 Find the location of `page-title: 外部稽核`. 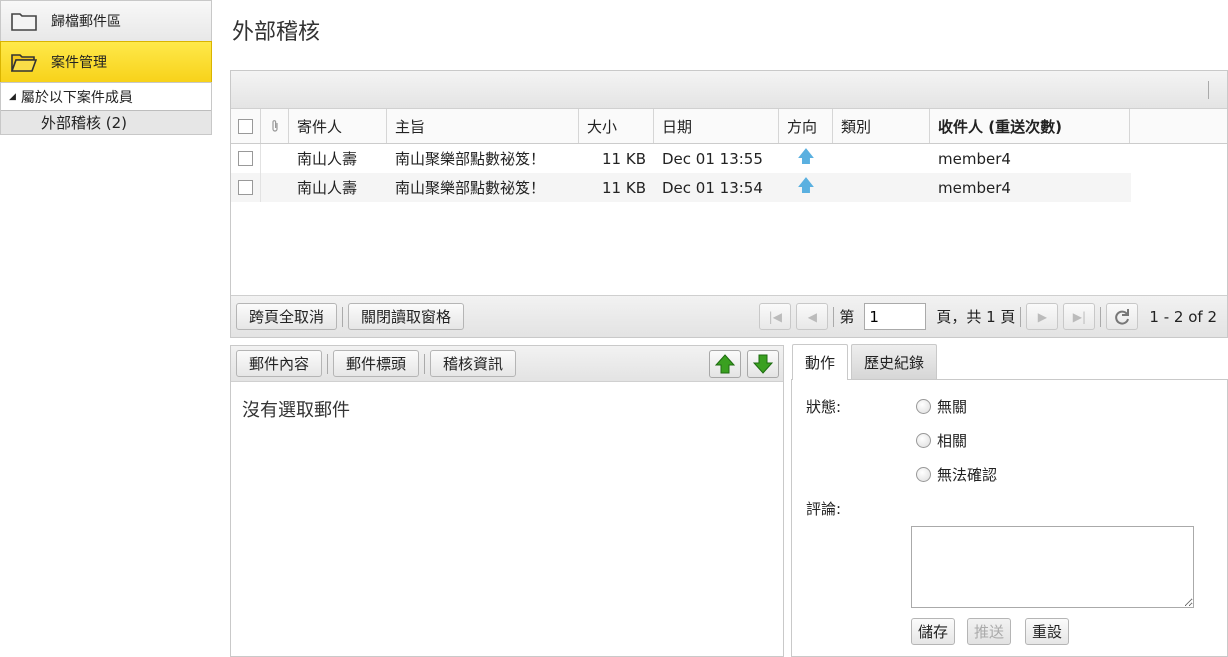

page-title: 外部稽核 is located at coordinates (276, 32).